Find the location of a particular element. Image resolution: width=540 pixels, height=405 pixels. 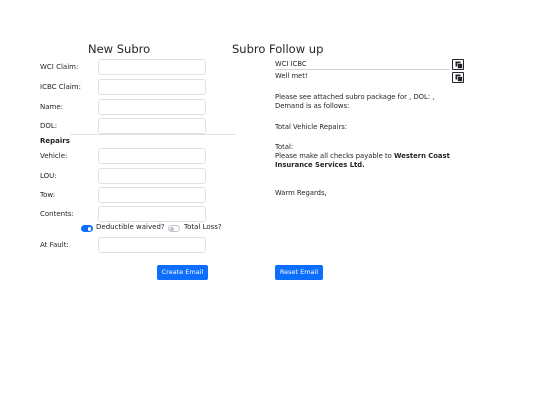

contents-field is located at coordinates (152, 214).